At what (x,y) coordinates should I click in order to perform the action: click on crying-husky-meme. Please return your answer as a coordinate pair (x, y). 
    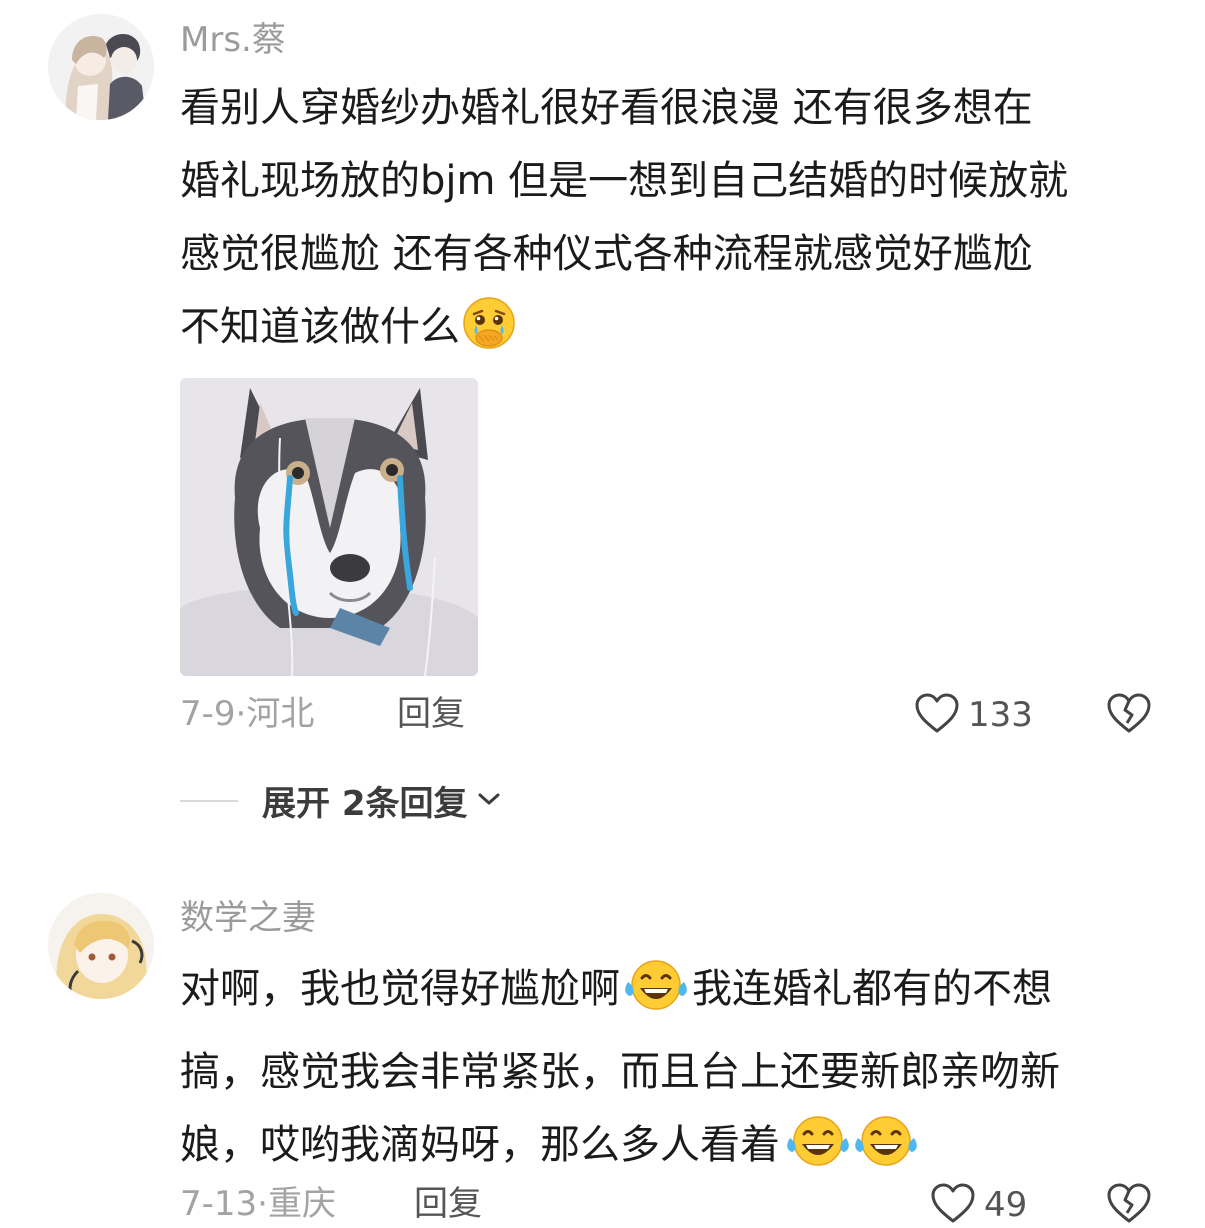
    Looking at the image, I should click on (329, 527).